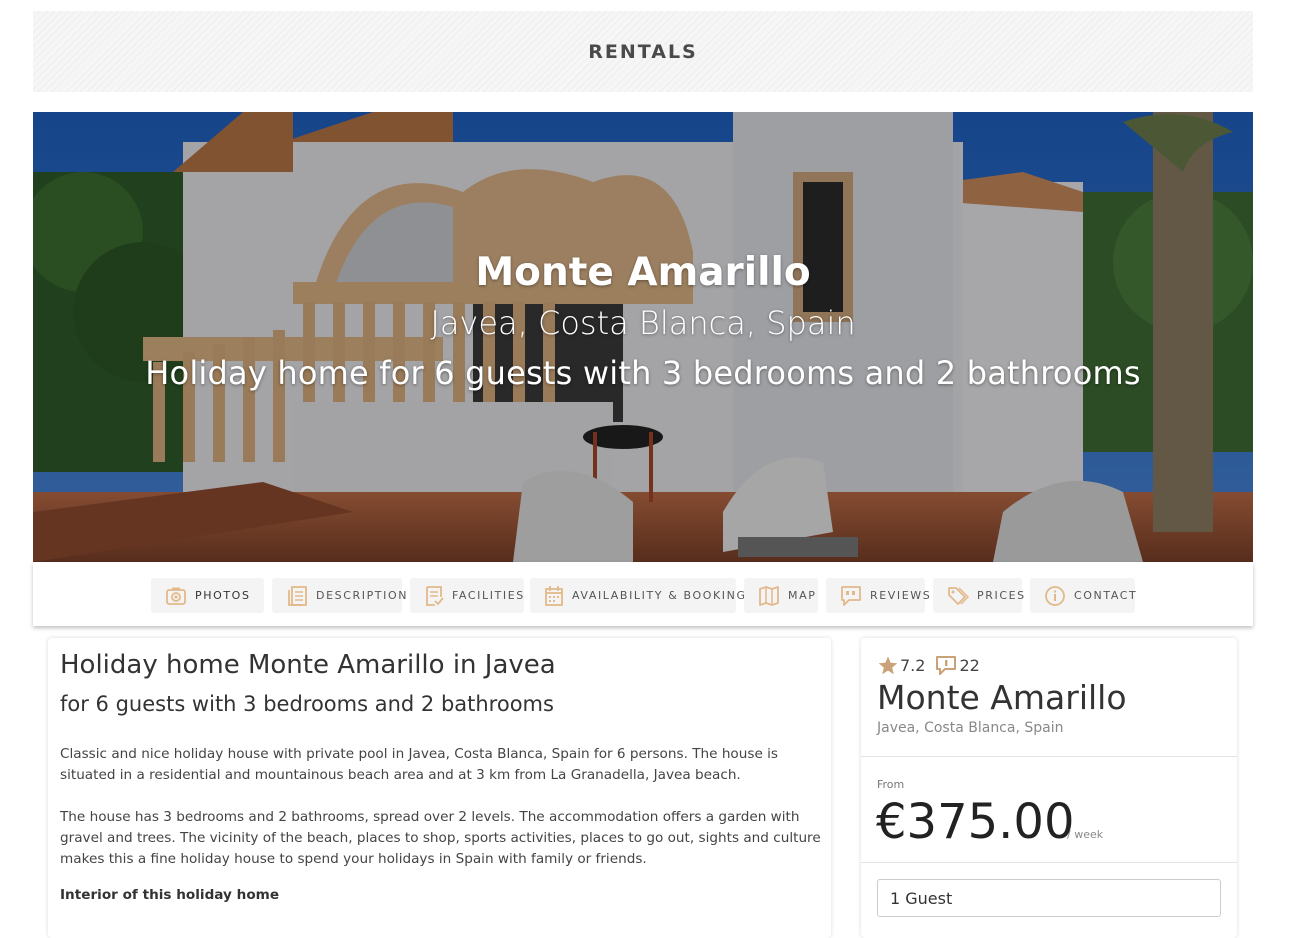 This screenshot has height=938, width=1299. Describe the element at coordinates (176, 596) in the screenshot. I see `camera-icon` at that location.